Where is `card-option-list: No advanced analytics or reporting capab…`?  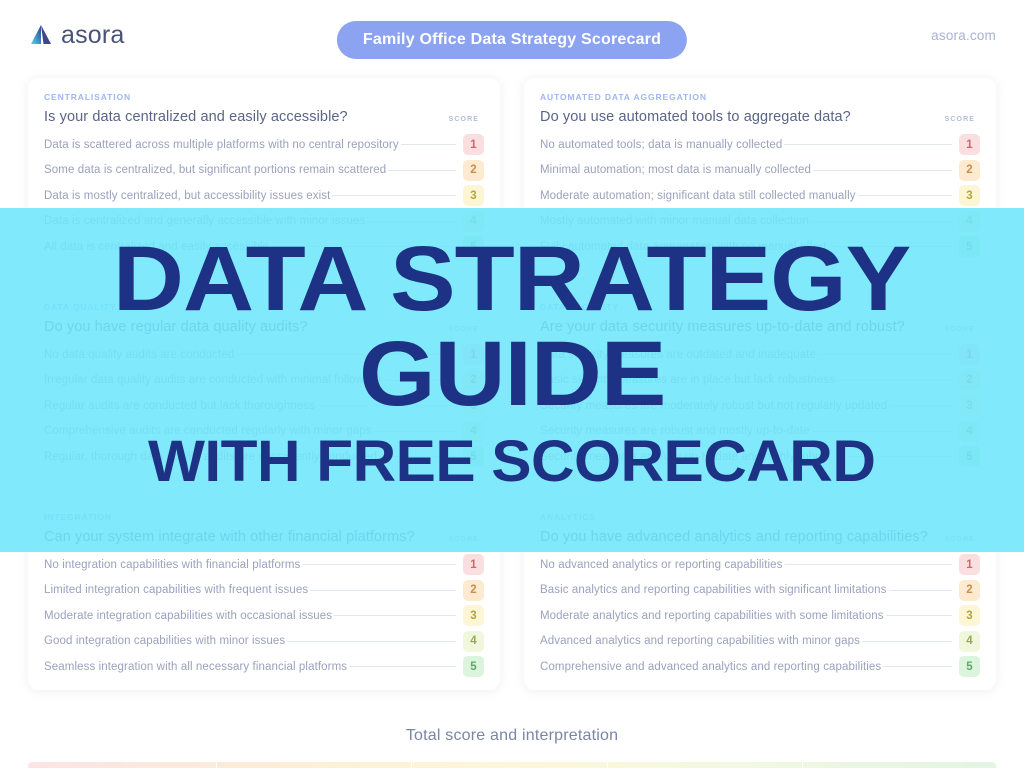
card-option-list: No advanced analytics or reporting capab… is located at coordinates (760, 616).